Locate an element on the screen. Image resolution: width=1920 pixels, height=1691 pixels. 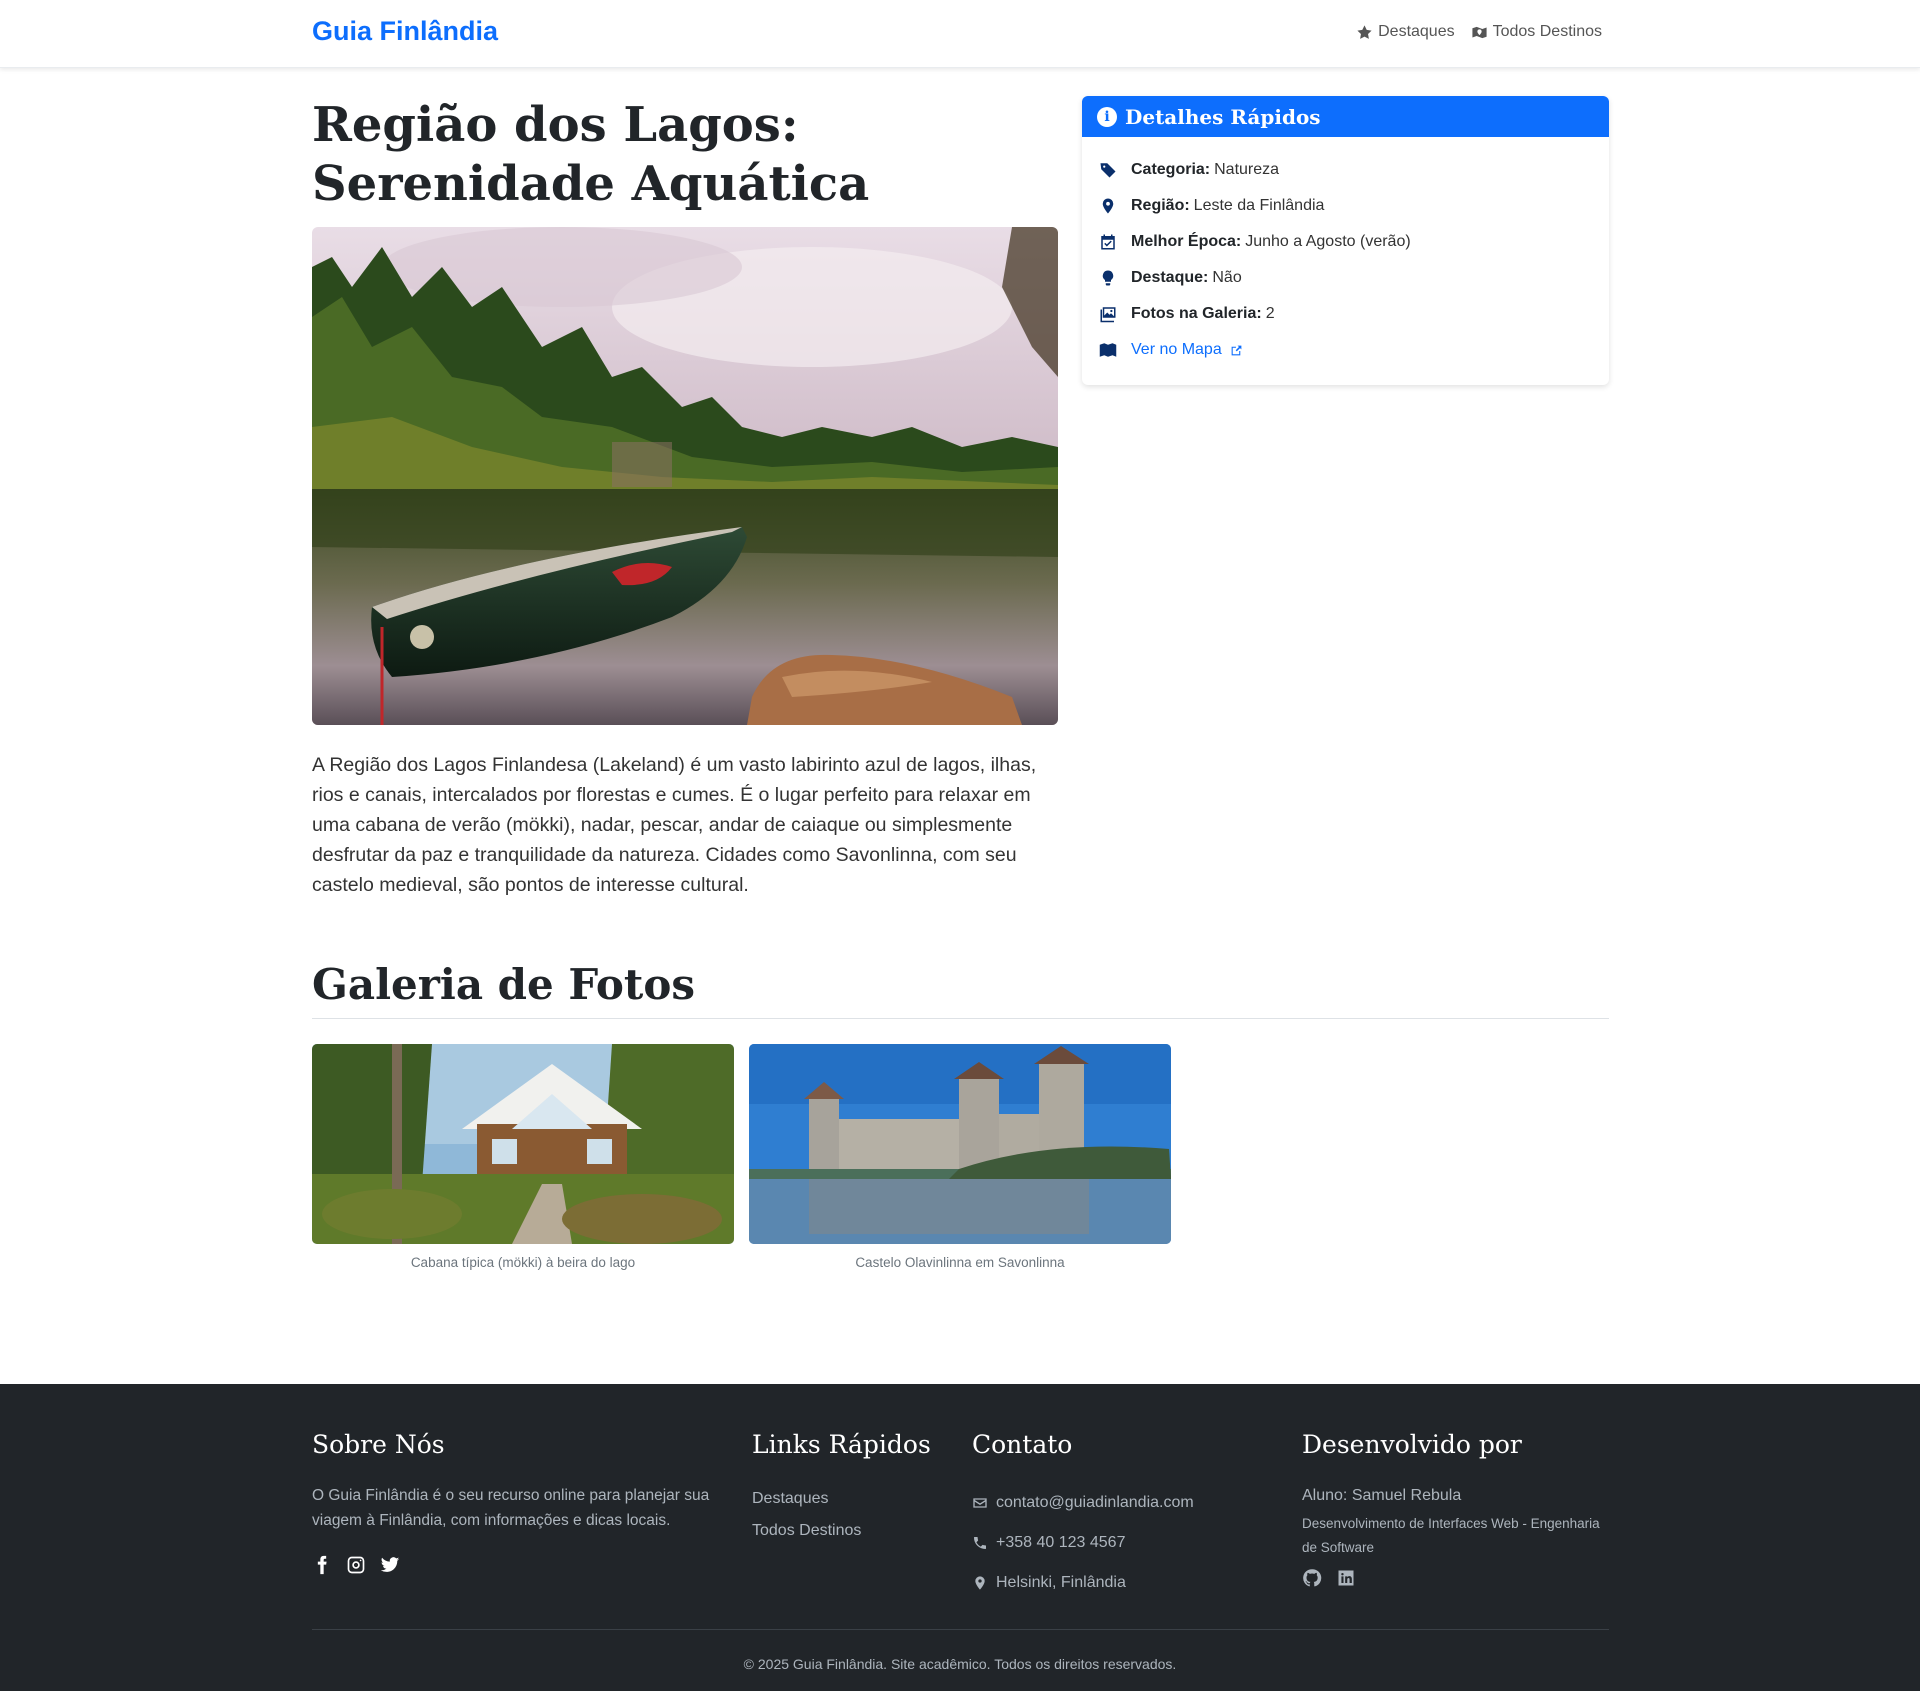
detail-destaque: Destaque: Não is located at coordinates (1345, 278).